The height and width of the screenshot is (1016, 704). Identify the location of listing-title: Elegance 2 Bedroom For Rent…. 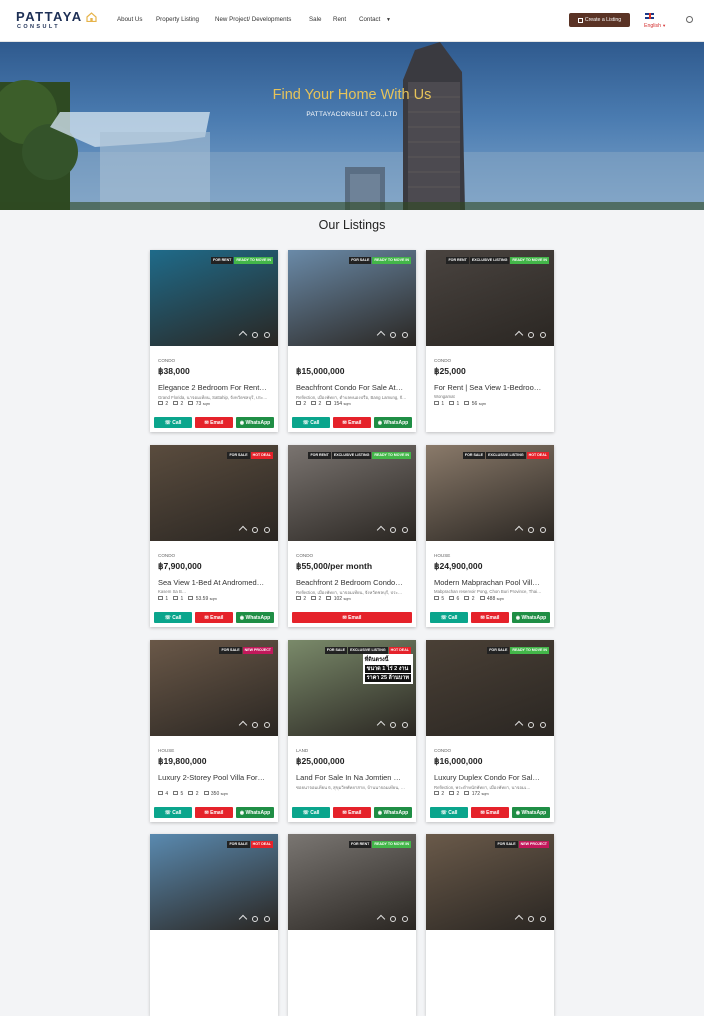
(215, 387).